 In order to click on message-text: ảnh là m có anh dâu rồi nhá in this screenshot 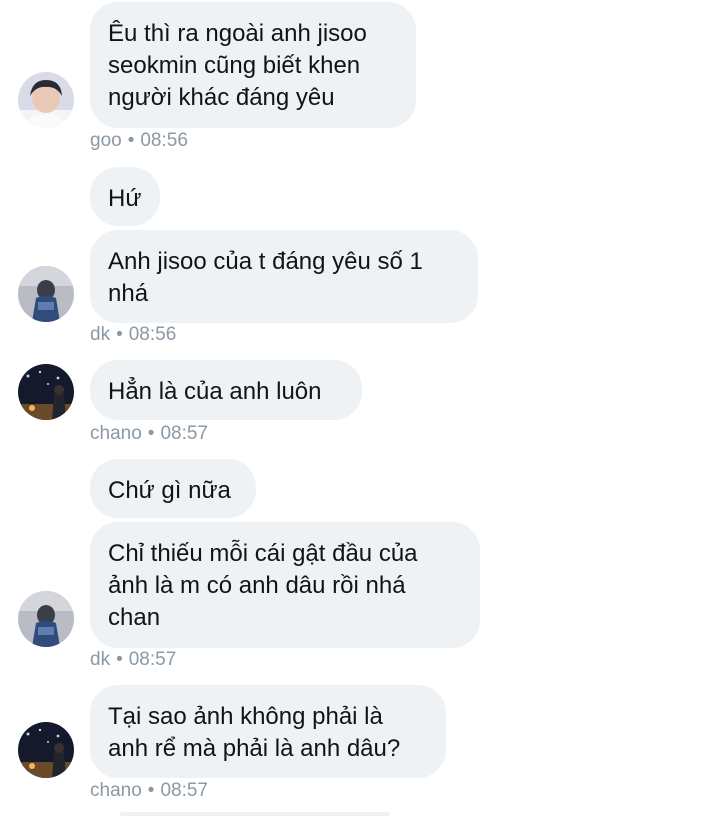, I will do `click(257, 585)`.